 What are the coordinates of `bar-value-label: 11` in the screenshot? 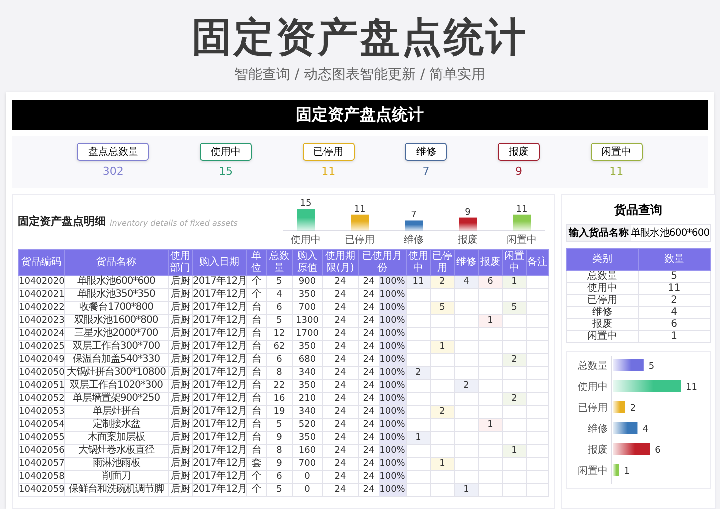 It's located at (522, 209).